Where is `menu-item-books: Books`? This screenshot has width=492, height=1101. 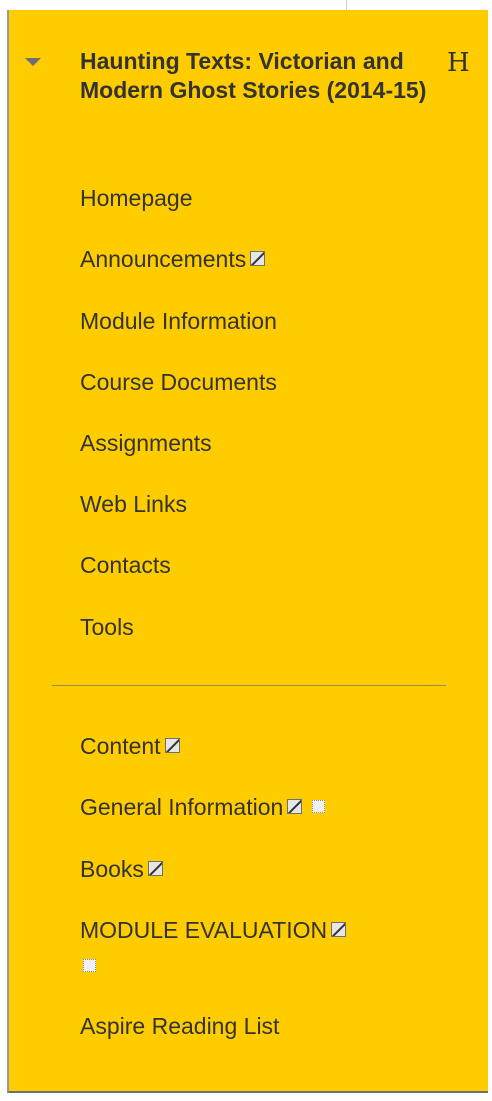
menu-item-books: Books is located at coordinates (121, 869).